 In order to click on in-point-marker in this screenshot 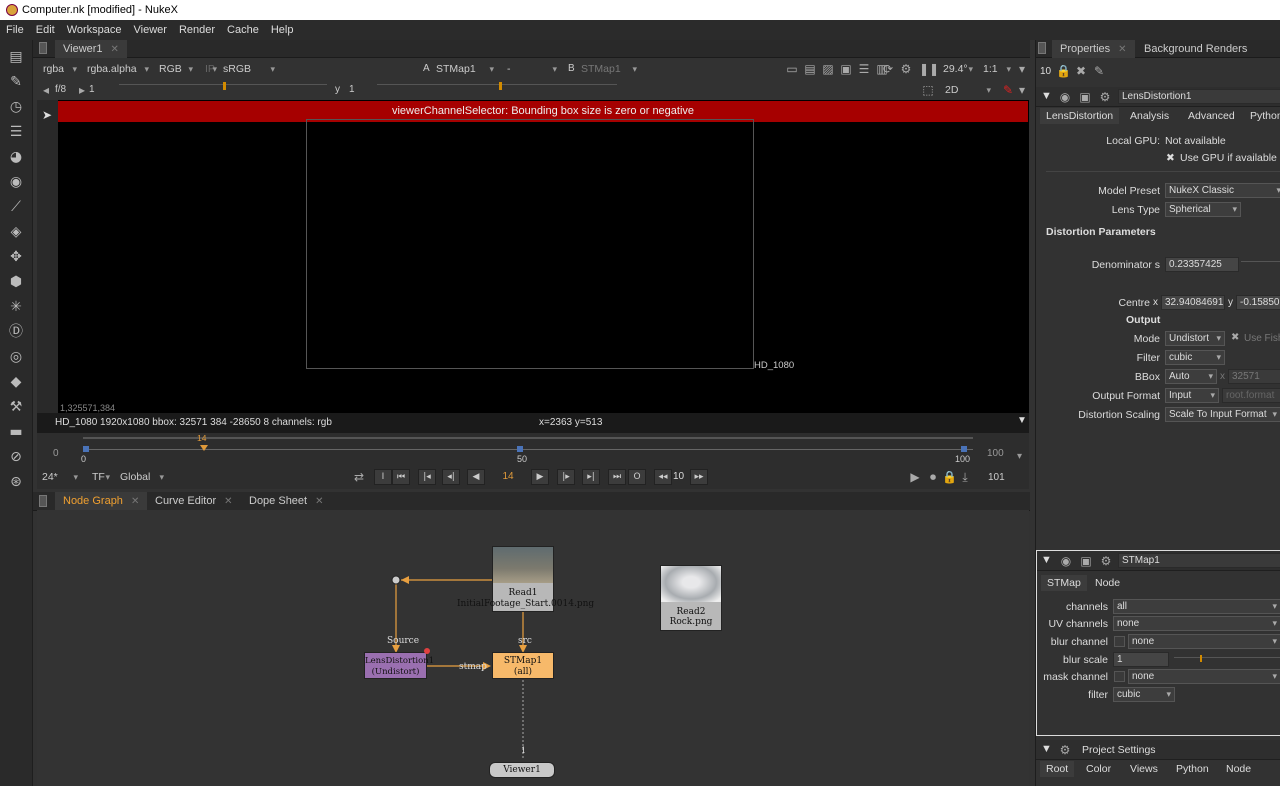, I will do `click(86, 449)`.